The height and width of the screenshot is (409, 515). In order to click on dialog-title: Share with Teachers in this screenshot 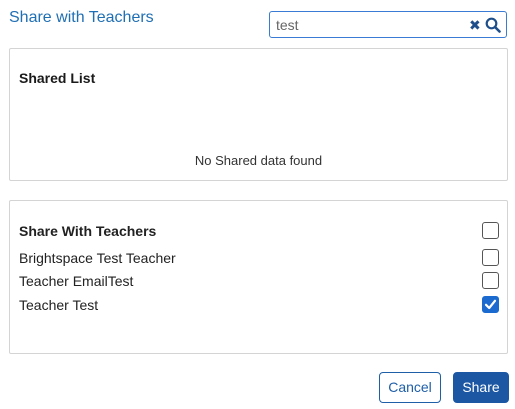, I will do `click(81, 17)`.